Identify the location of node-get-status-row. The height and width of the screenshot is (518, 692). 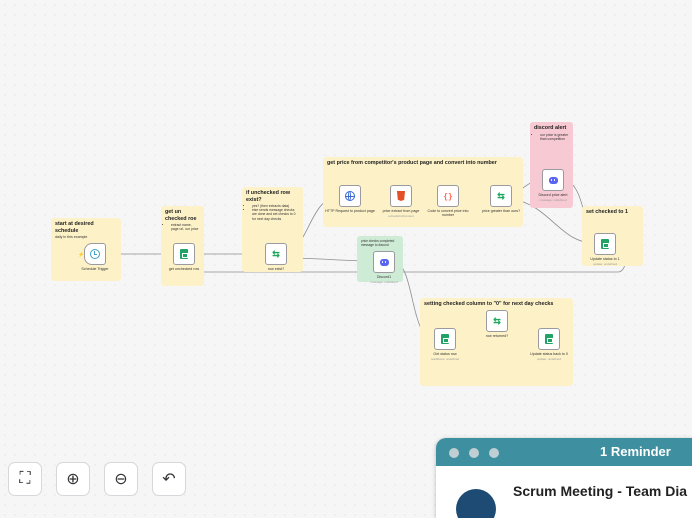
(445, 339).